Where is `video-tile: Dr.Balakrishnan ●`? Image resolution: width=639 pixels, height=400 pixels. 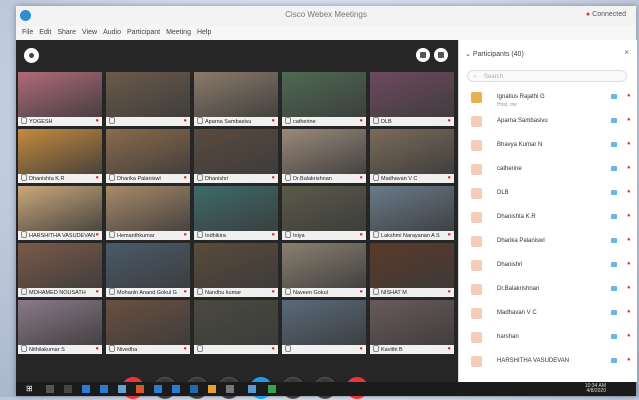 video-tile: Dr.Balakrishnan ● is located at coordinates (324, 156).